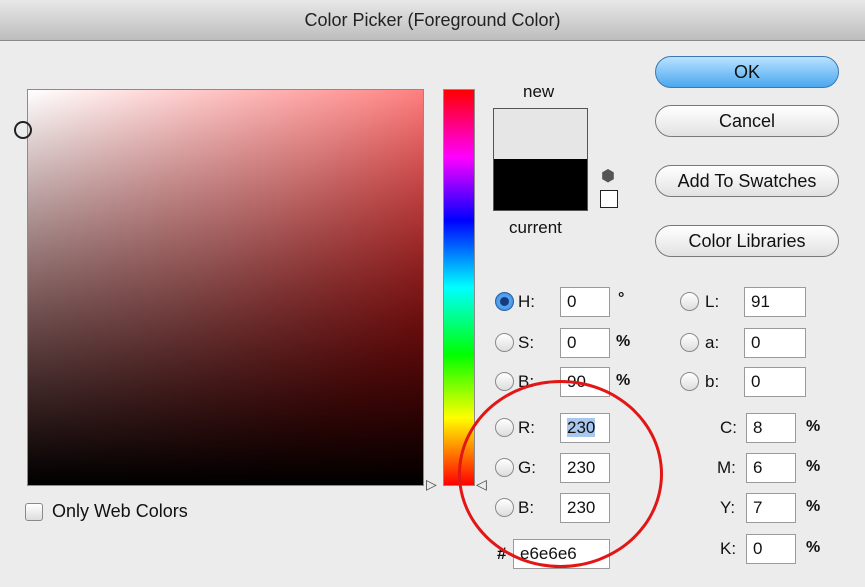  What do you see at coordinates (747, 121) in the screenshot?
I see `cancel-button: Cancel` at bounding box center [747, 121].